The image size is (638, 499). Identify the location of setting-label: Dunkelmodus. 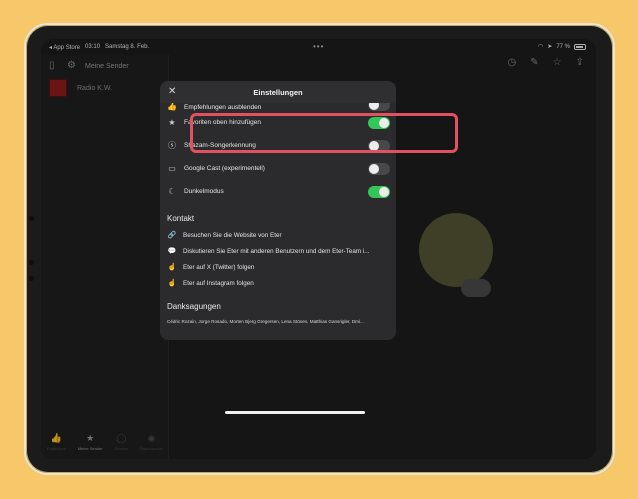
(204, 191).